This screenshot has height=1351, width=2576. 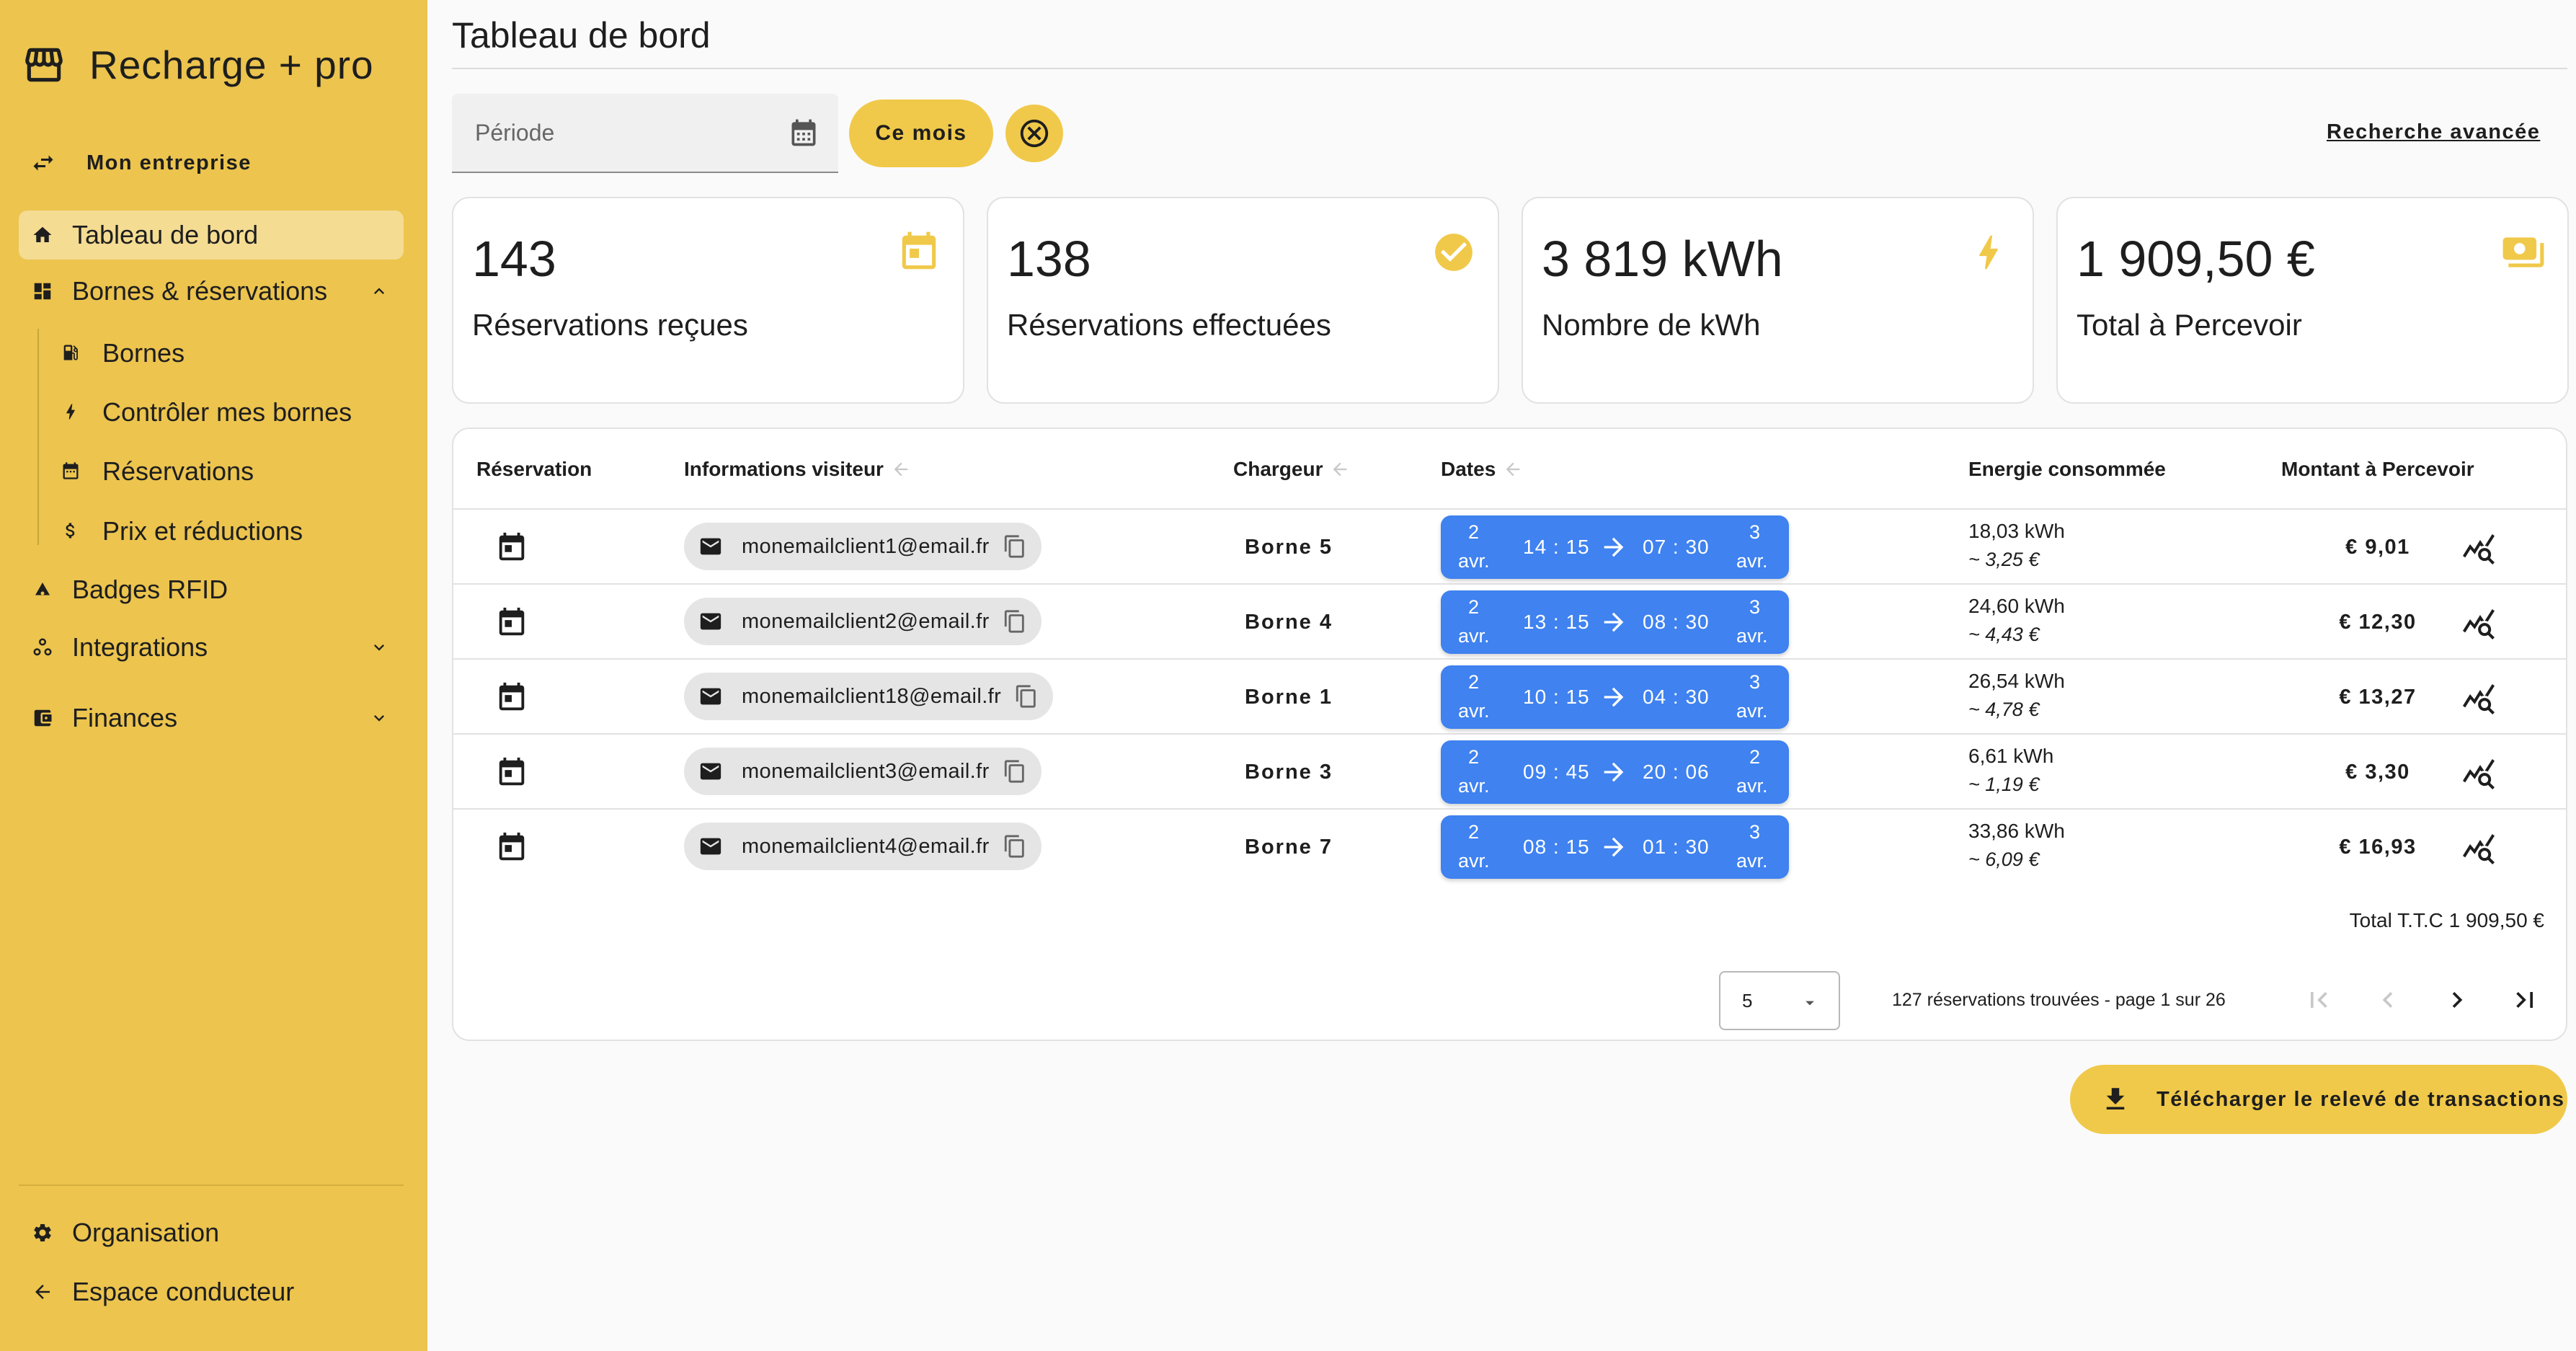 What do you see at coordinates (866, 771) in the screenshot?
I see `visitor-email: monemailclient3@email.fr` at bounding box center [866, 771].